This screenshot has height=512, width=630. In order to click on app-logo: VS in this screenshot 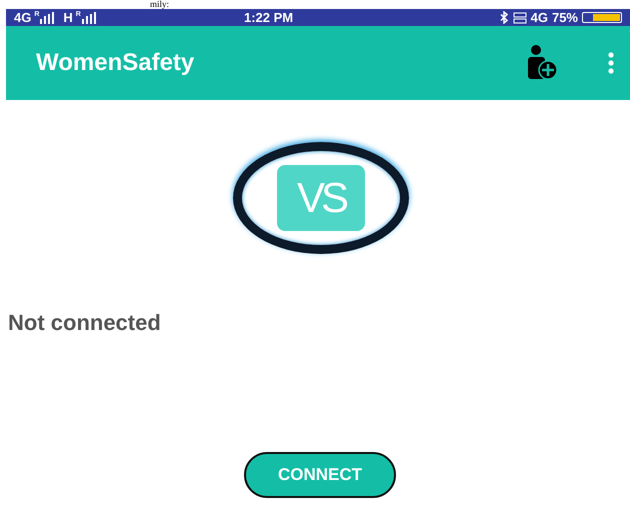, I will do `click(321, 198)`.